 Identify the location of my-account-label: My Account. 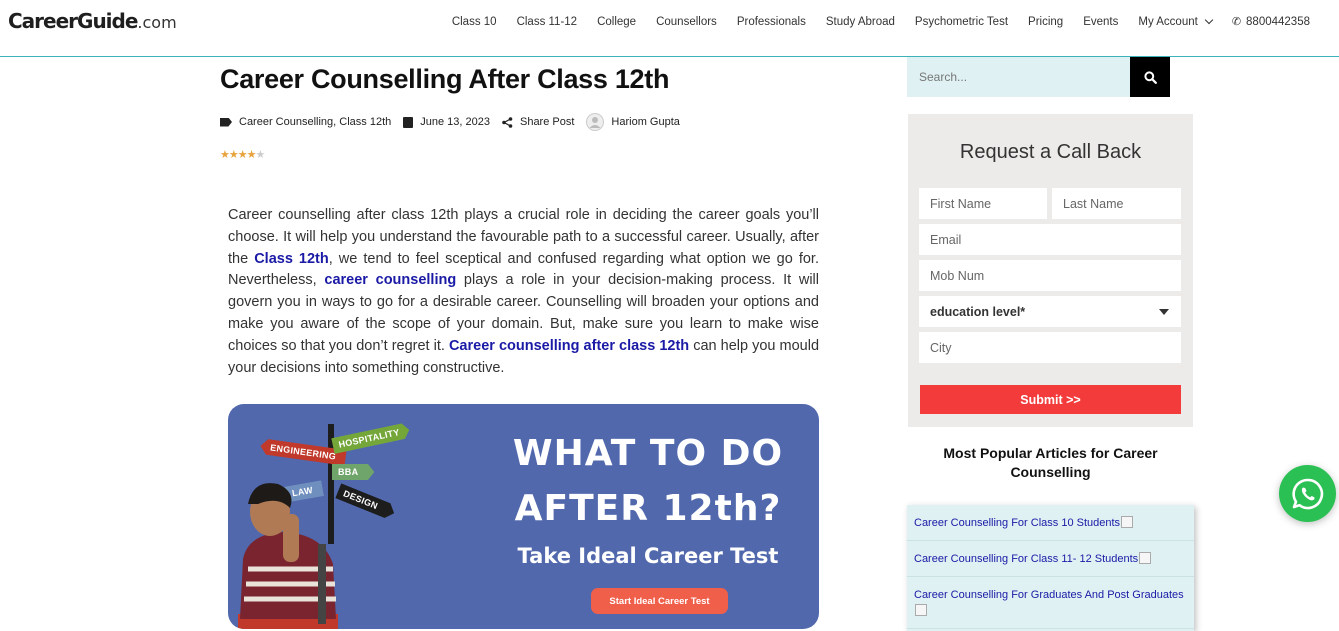
(1168, 21).